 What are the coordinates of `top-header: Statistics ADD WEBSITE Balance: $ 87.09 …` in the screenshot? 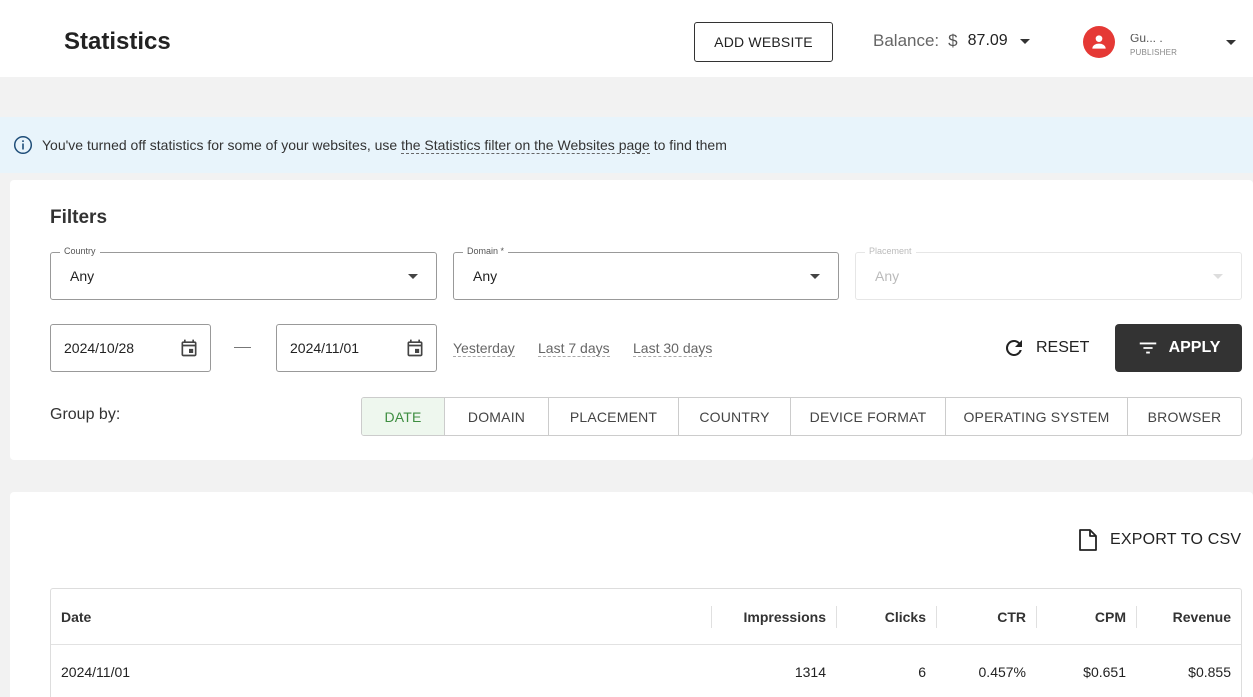 It's located at (626, 38).